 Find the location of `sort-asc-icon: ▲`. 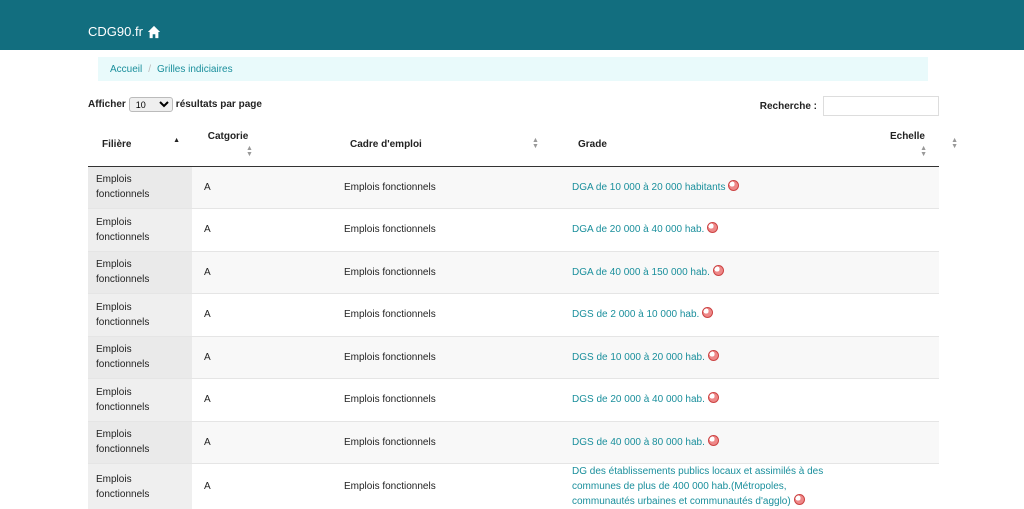

sort-asc-icon: ▲ is located at coordinates (176, 141).